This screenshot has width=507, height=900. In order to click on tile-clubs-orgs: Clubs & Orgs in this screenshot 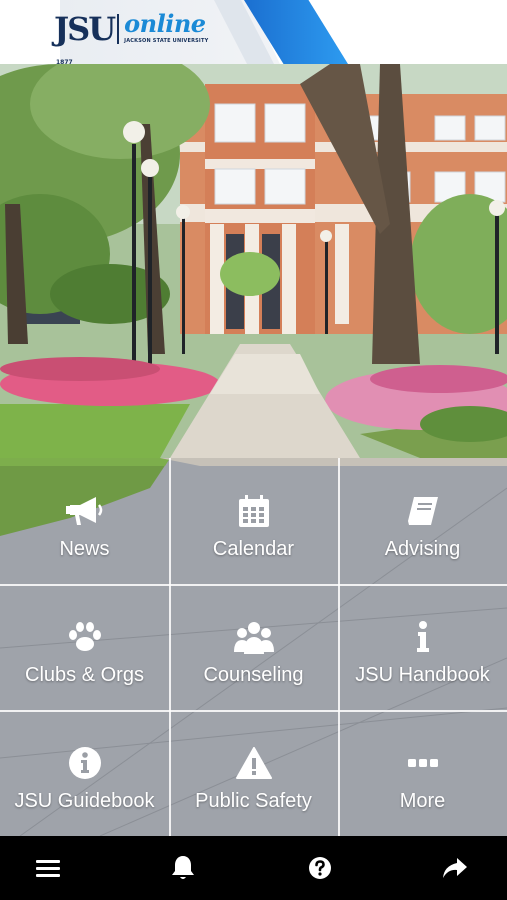, I will do `click(84, 647)`.